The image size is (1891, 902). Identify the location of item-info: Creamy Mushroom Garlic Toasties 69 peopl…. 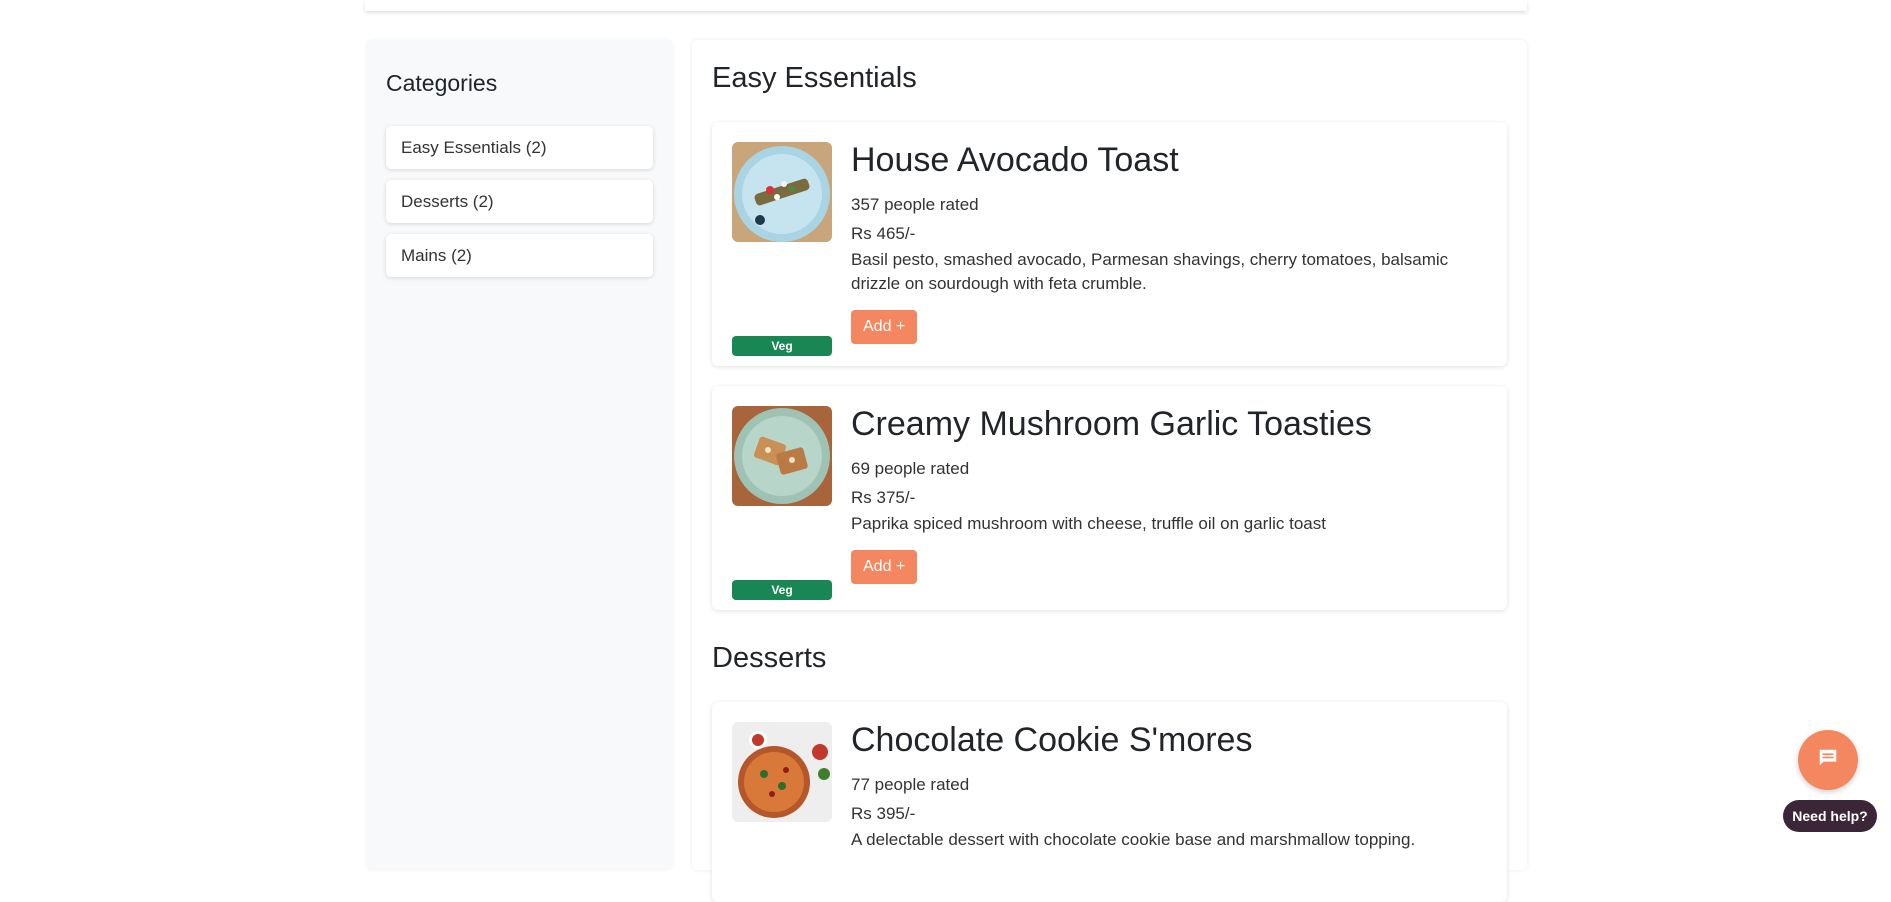
(1159, 494).